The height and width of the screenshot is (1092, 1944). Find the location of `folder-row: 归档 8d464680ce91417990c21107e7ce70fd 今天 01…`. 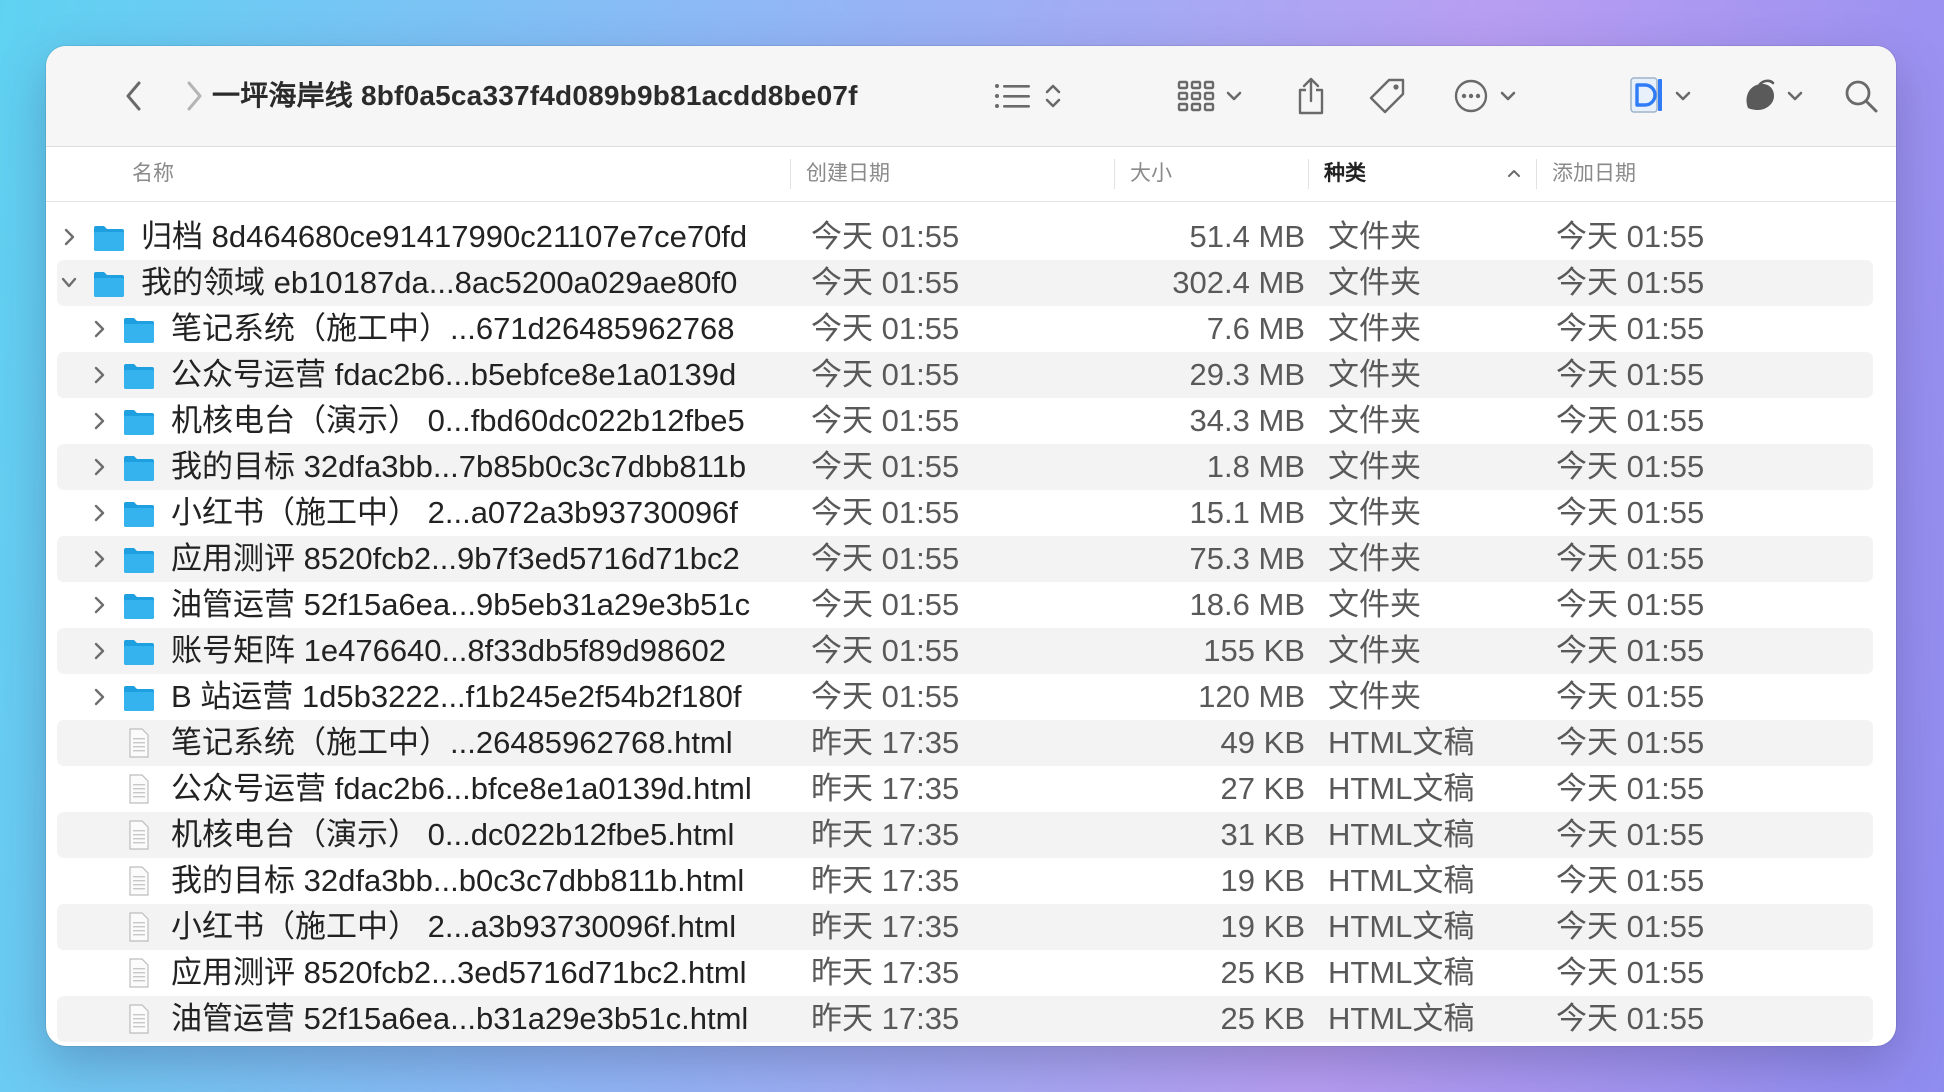

folder-row: 归档 8d464680ce91417990c21107e7ce70fd 今天 01… is located at coordinates (965, 237).